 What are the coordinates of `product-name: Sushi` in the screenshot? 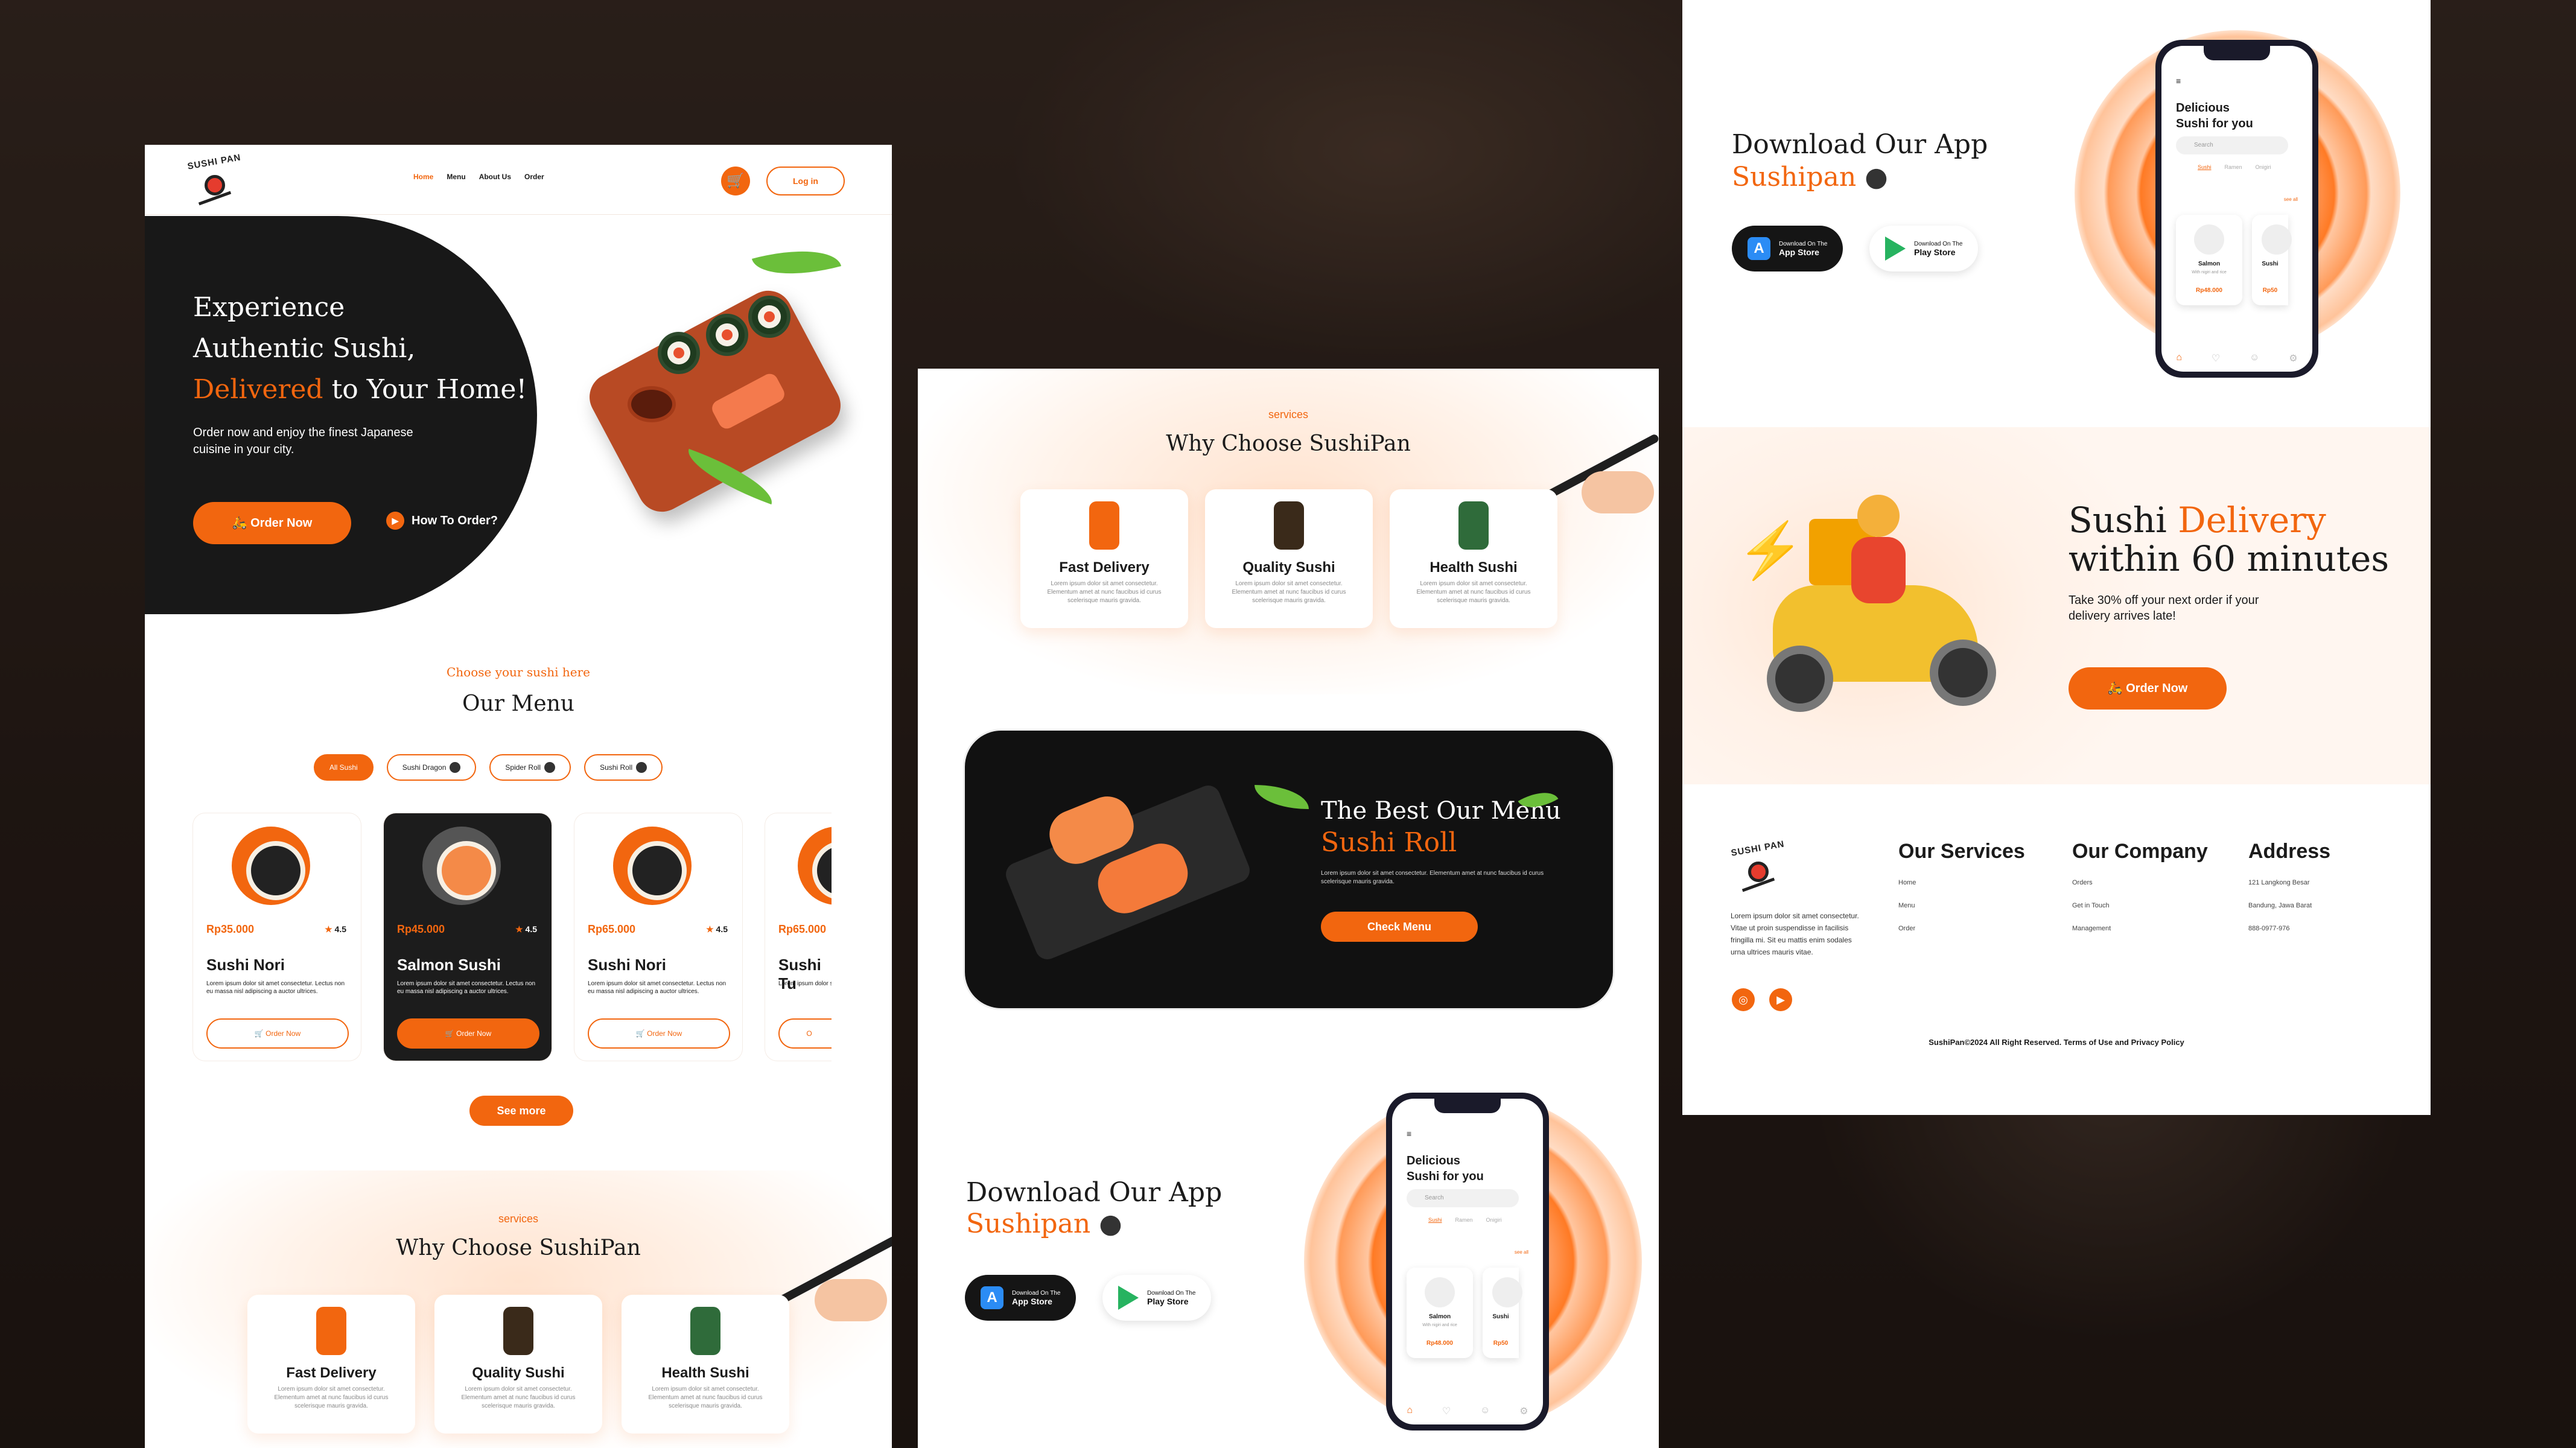 It's located at (2270, 264).